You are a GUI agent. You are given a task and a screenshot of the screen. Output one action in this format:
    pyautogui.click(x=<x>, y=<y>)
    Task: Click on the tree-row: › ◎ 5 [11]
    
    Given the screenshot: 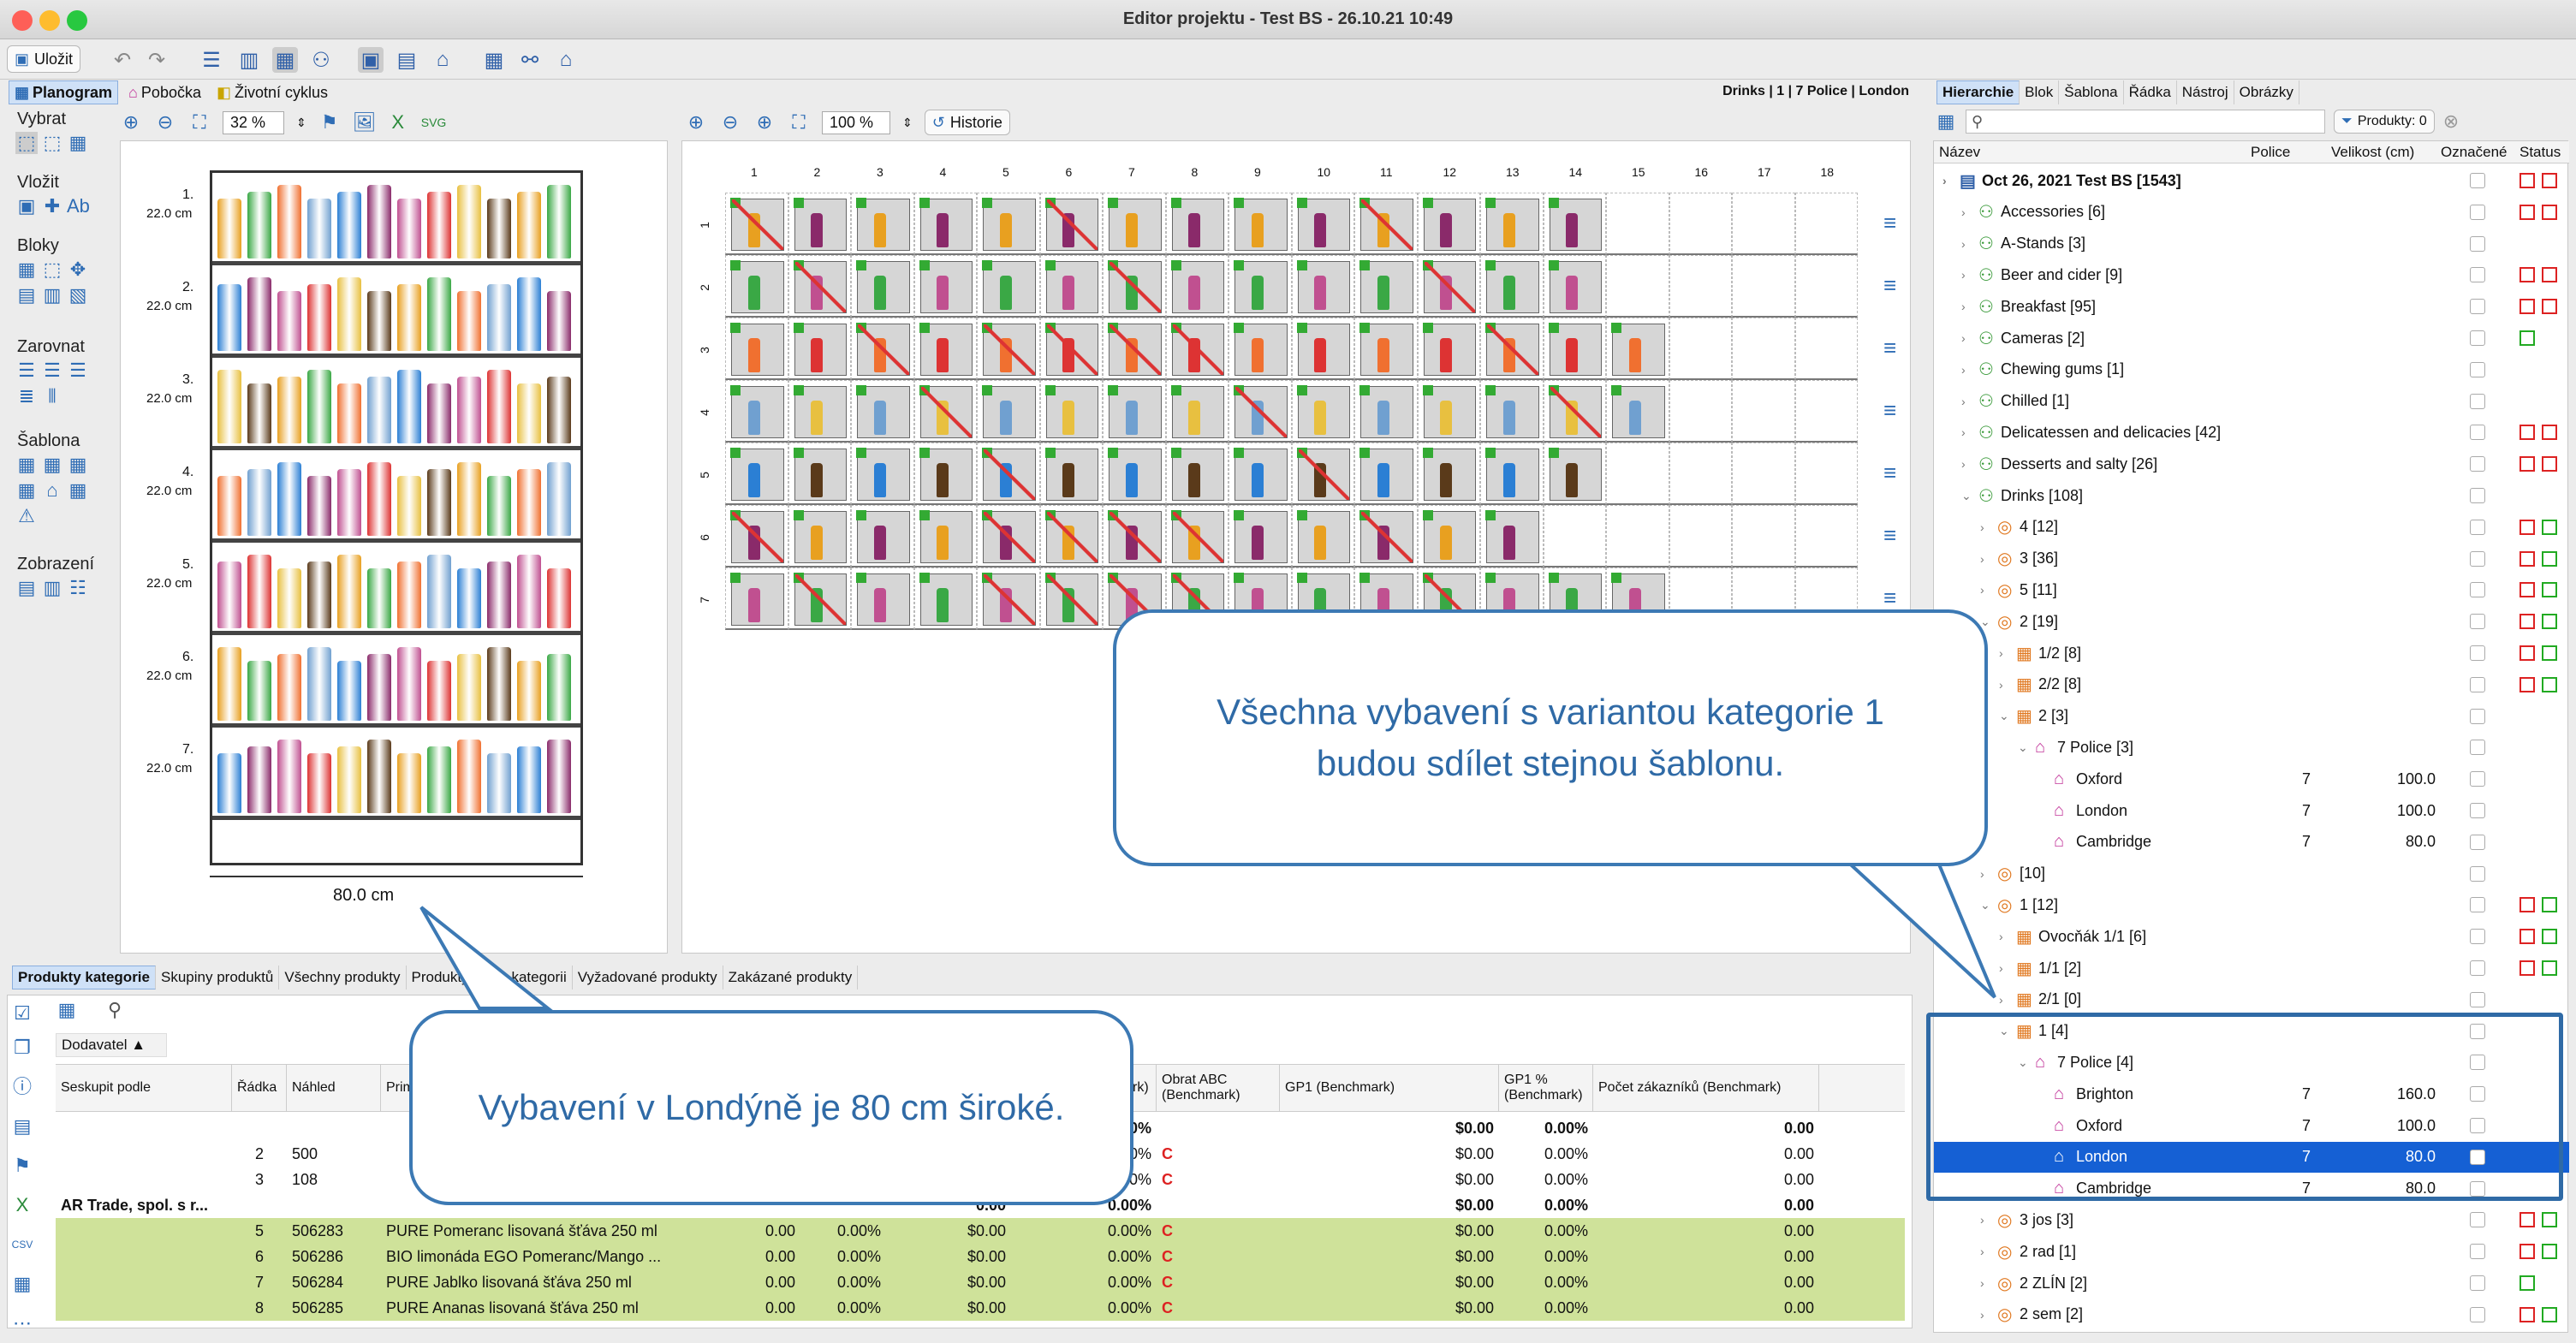 What is the action you would take?
    pyautogui.click(x=2251, y=589)
    